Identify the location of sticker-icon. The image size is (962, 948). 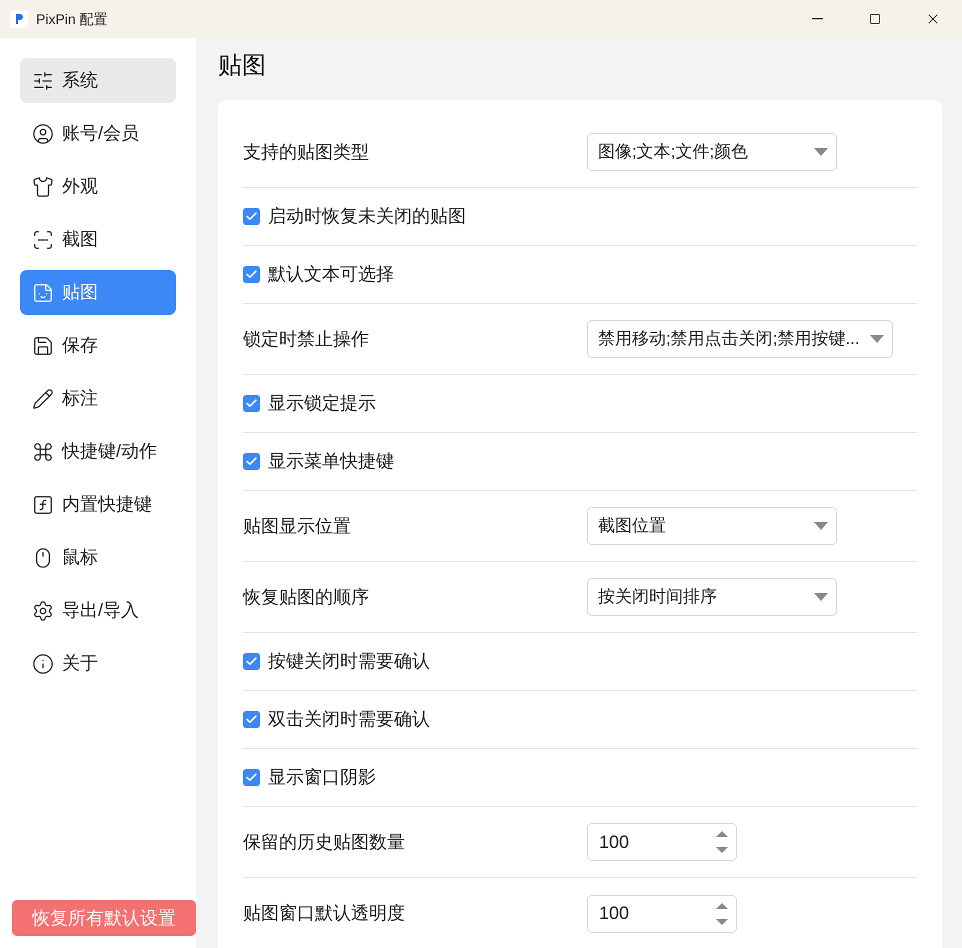
(43, 293).